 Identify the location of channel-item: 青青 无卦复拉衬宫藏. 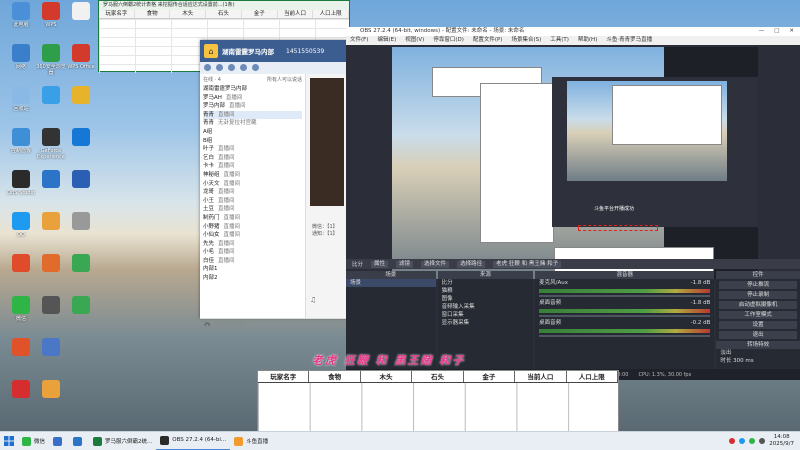
(252, 123).